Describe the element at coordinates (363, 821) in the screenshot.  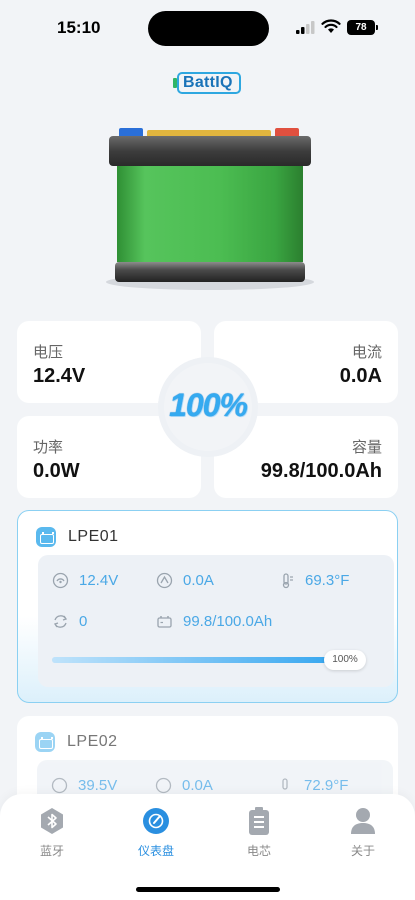
I see `profile-icon` at that location.